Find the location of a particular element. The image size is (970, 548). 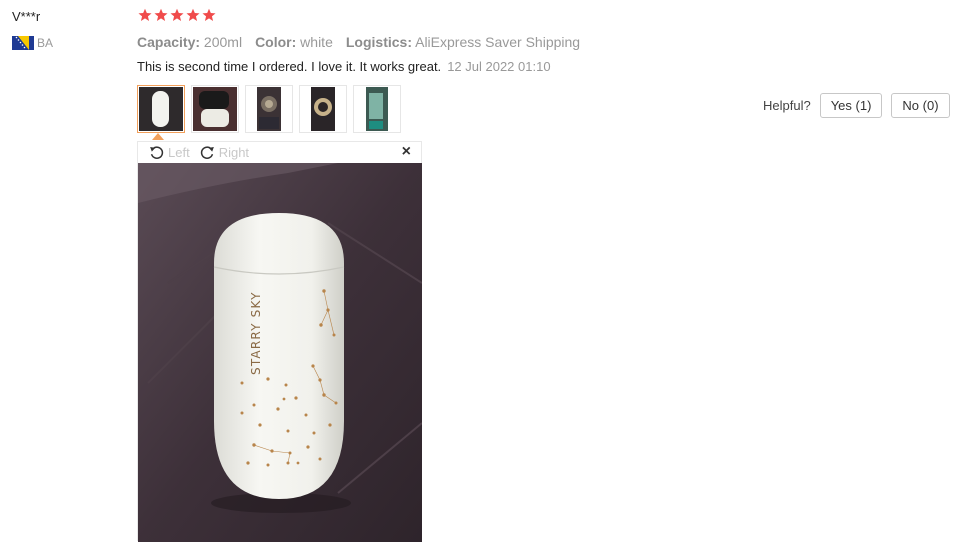

rotate-right-icon is located at coordinates (207, 152).